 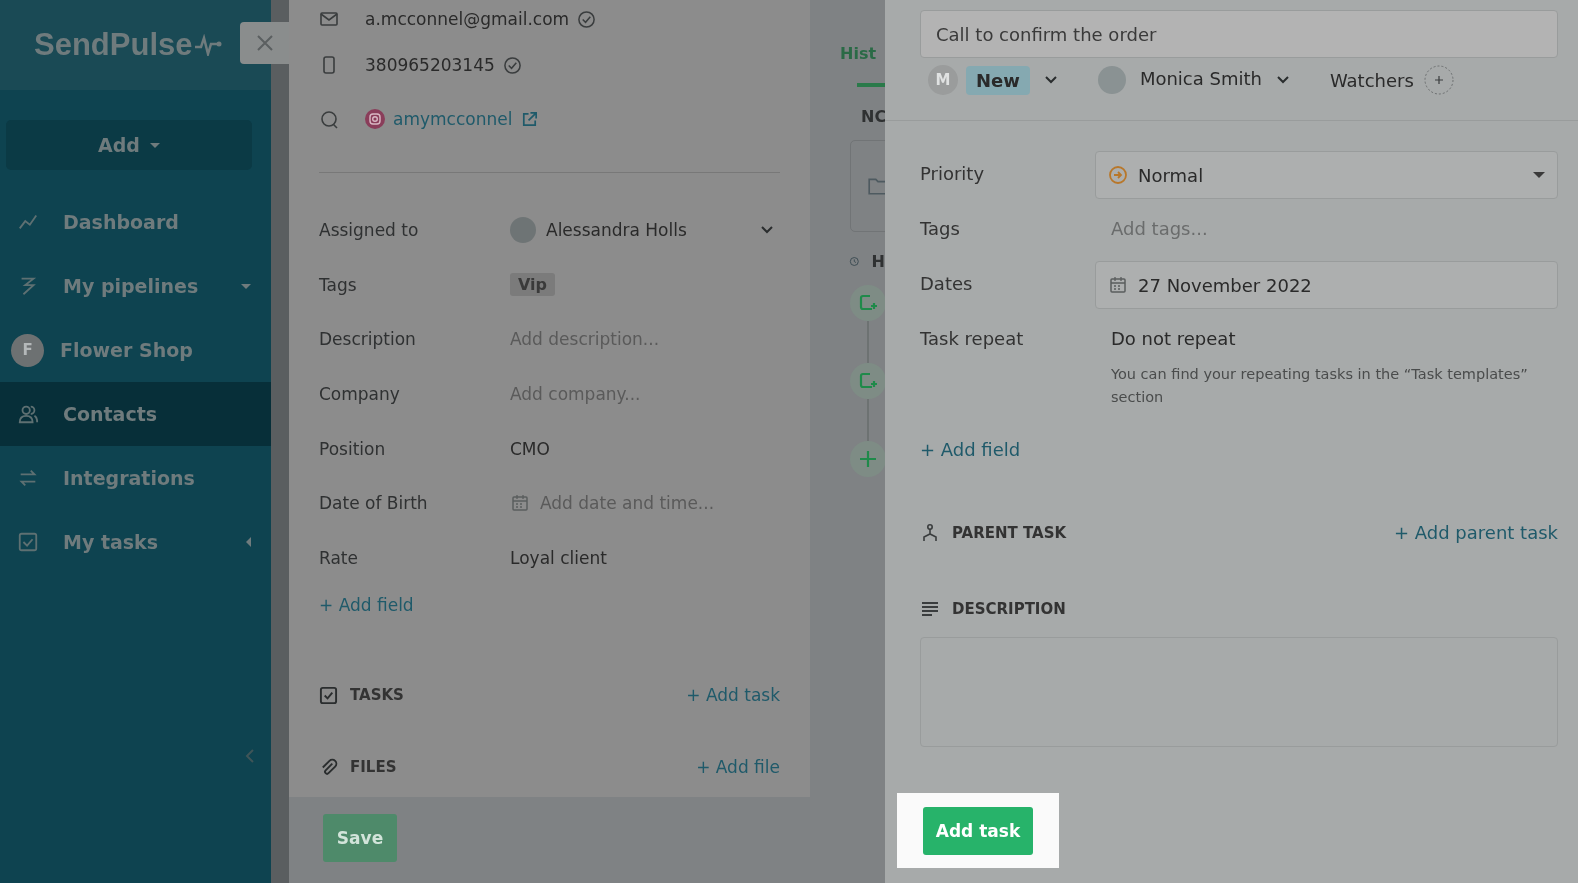 What do you see at coordinates (1326, 175) in the screenshot?
I see `priority-dropdown: Normal` at bounding box center [1326, 175].